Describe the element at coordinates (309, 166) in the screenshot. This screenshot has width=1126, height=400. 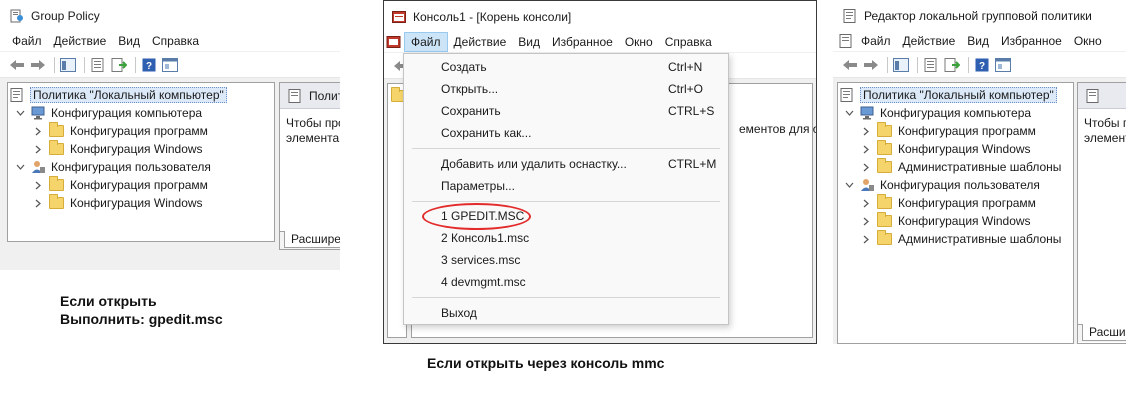
I see `details-panel: Полит Чтобы про элемента, Расширен` at that location.